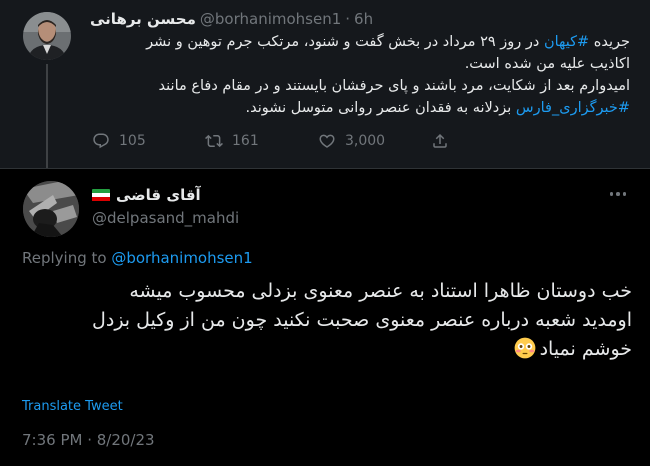 The width and height of the screenshot is (650, 466). I want to click on divider, so click(325, 168).